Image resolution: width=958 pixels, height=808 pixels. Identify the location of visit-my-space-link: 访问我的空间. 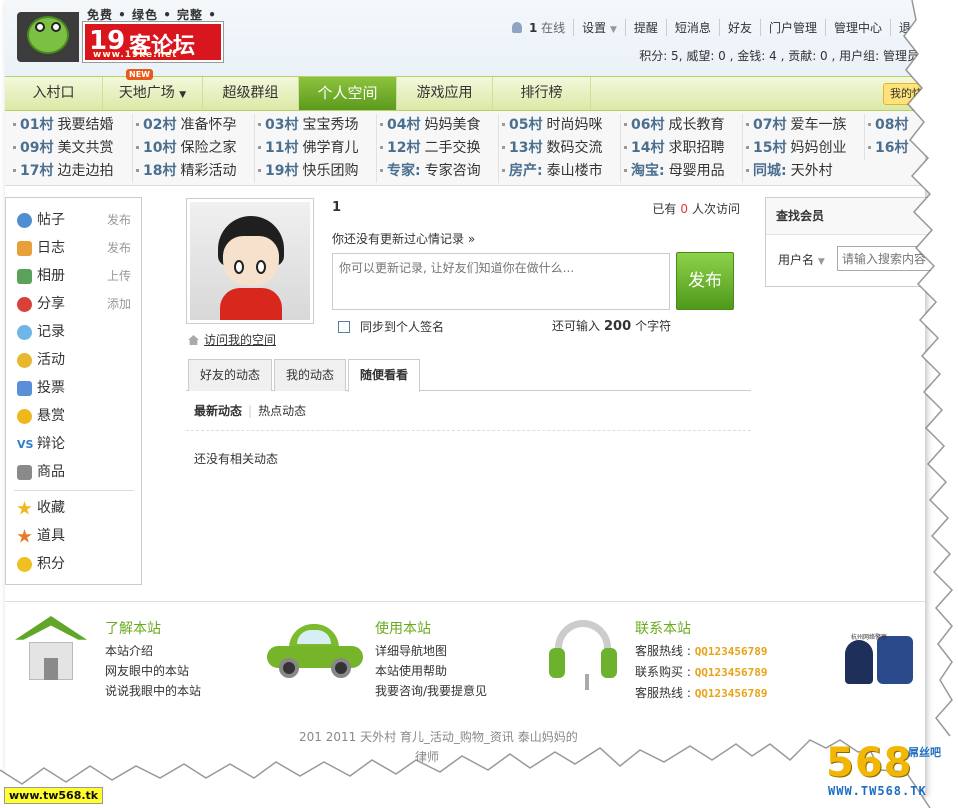
(232, 339).